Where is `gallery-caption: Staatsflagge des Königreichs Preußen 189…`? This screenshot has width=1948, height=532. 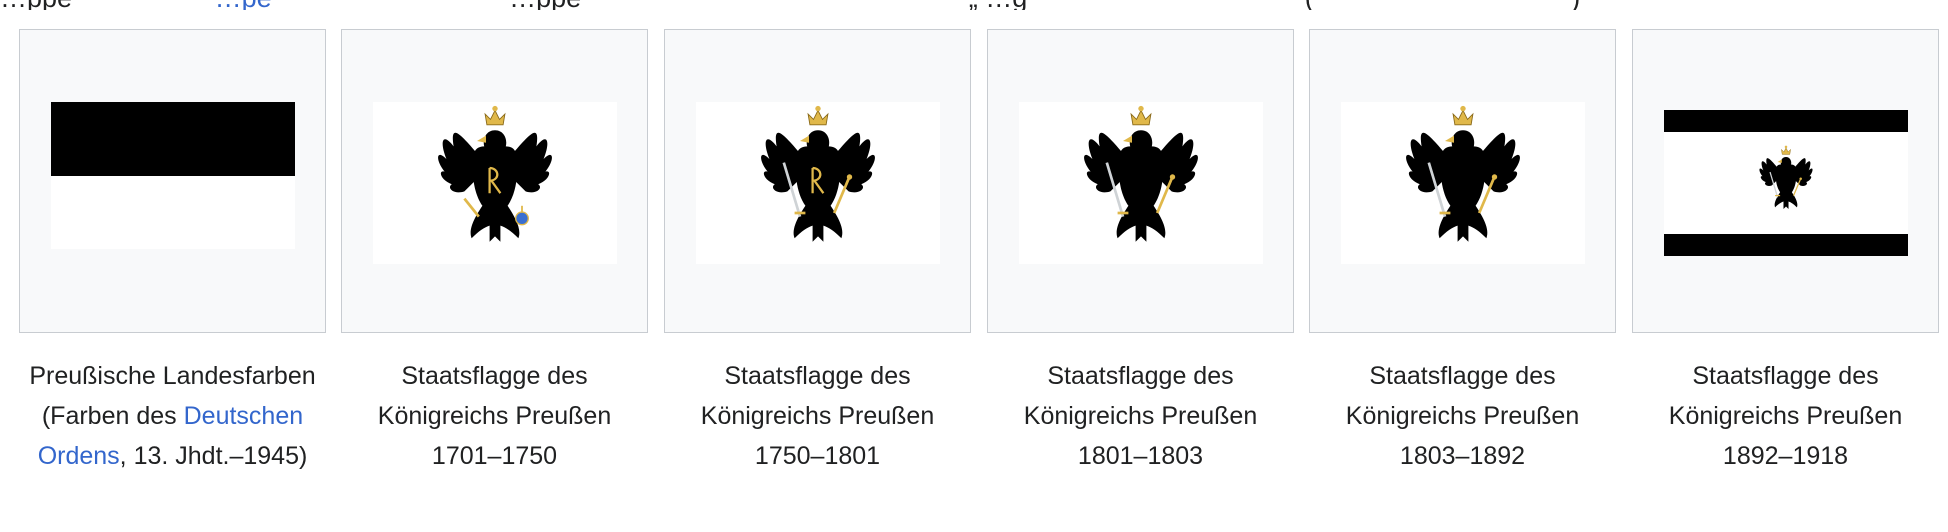 gallery-caption: Staatsflagge des Königreichs Preußen 189… is located at coordinates (1785, 416).